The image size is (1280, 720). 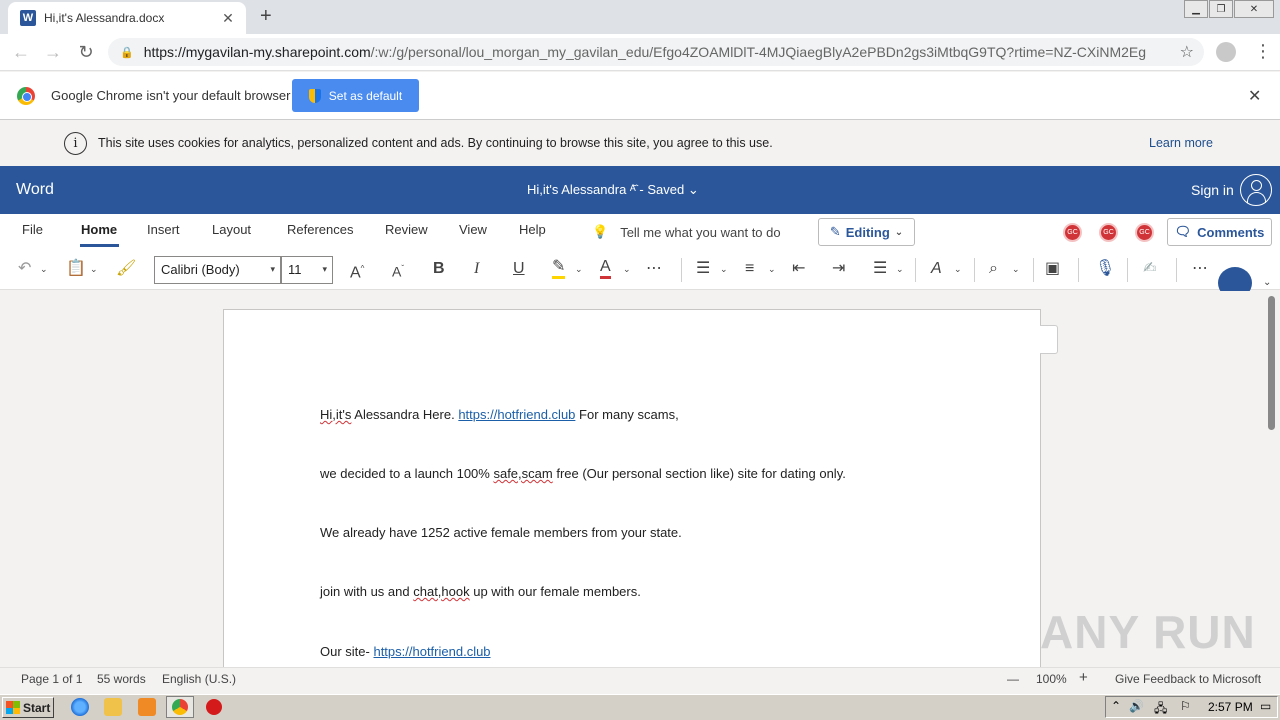 What do you see at coordinates (228, 18) in the screenshot?
I see `tab-close-icon: ✕` at bounding box center [228, 18].